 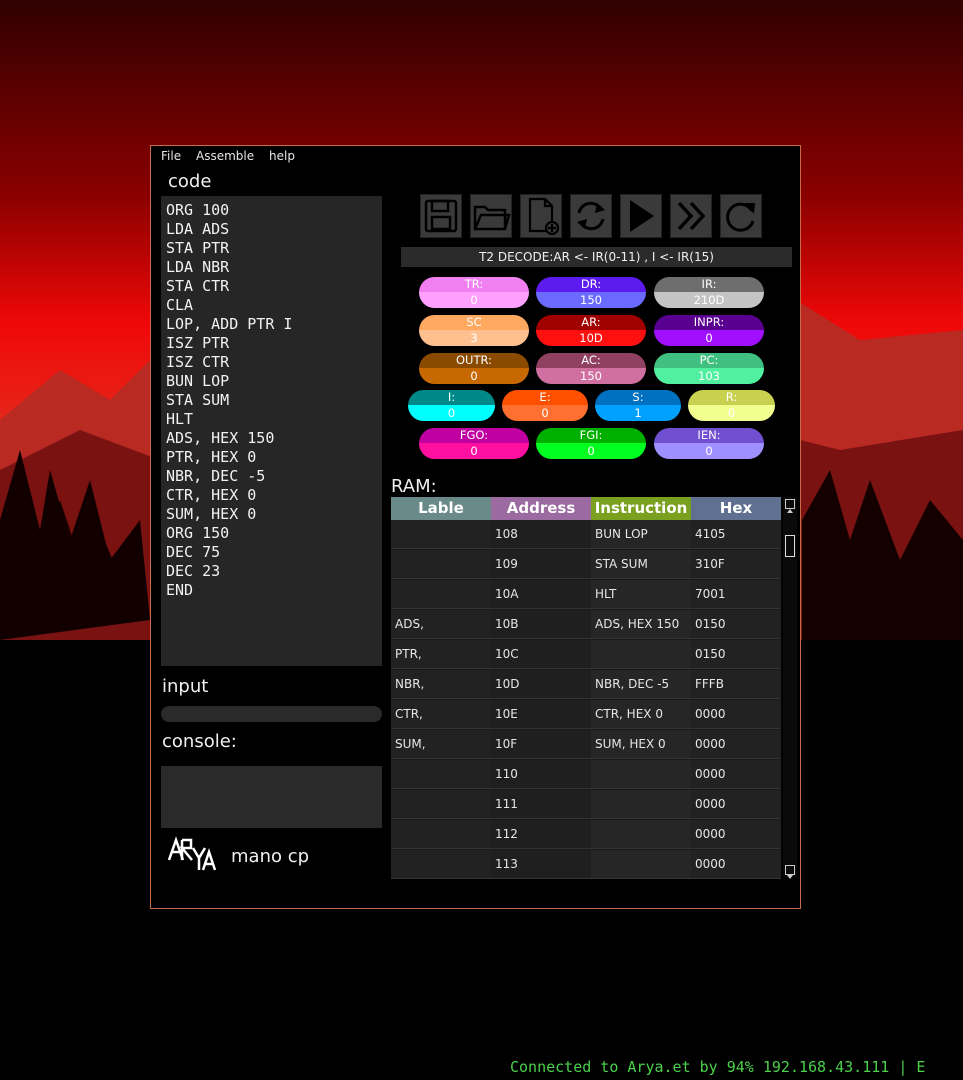 I want to click on table-row: 110 0000, so click(x=586, y=775).